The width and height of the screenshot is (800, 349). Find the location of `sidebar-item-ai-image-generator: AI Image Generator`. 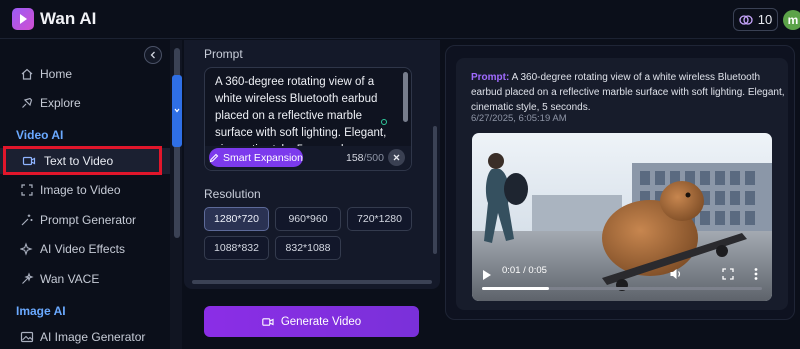

sidebar-item-ai-image-generator: AI Image Generator is located at coordinates (85, 336).